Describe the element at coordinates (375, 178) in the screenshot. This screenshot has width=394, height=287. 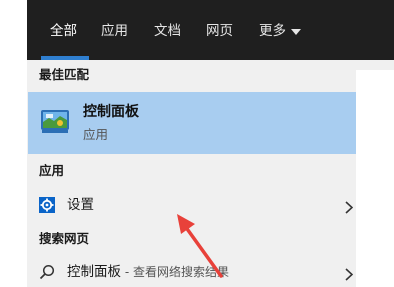
I see `preview-pane` at that location.